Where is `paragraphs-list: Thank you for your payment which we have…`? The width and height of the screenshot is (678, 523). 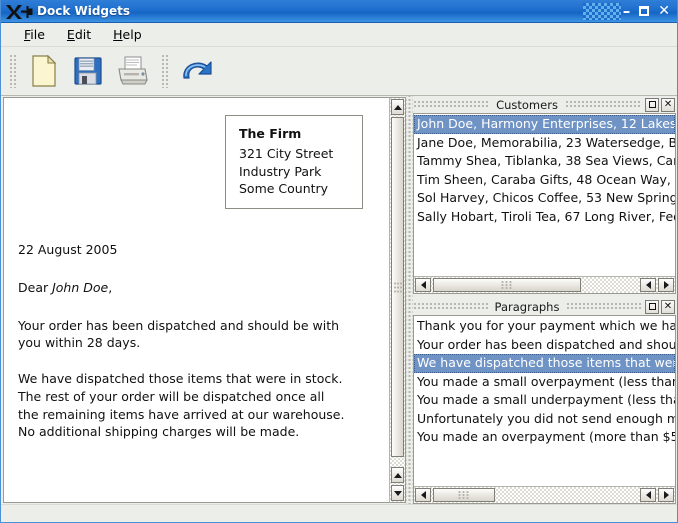
paragraphs-list: Thank you for your payment which we have… is located at coordinates (544, 401).